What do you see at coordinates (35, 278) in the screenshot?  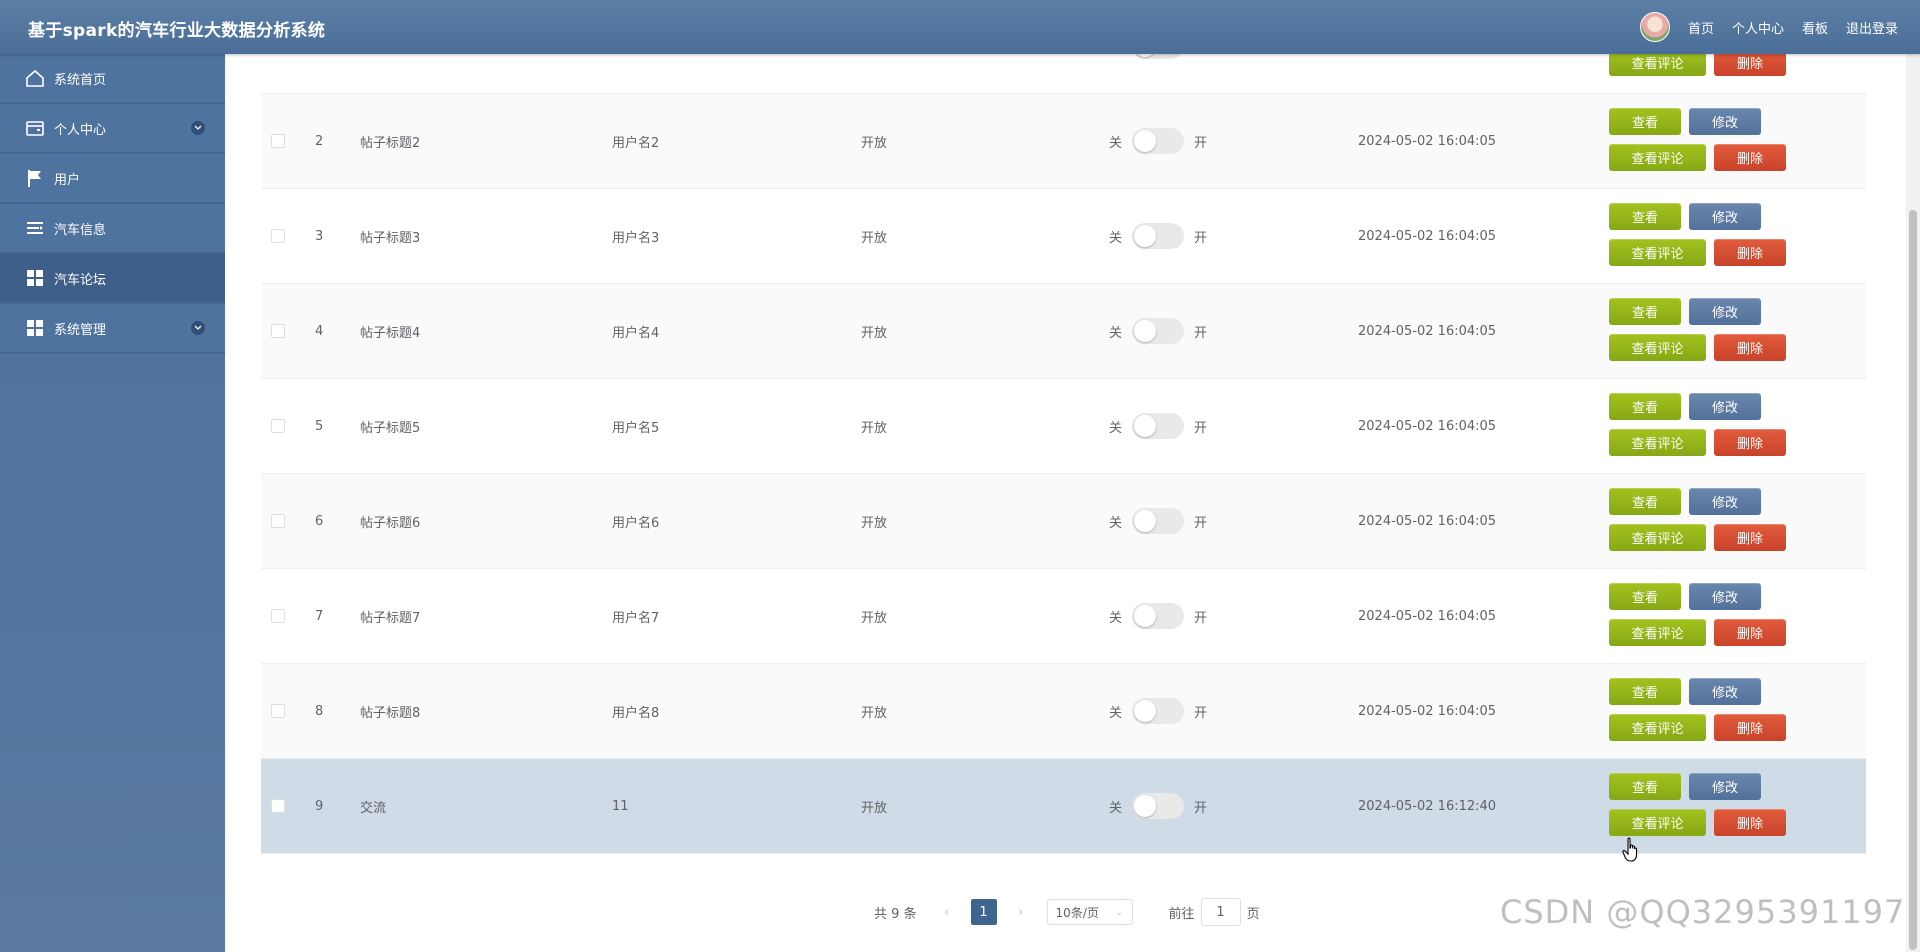 I see `grid-icon` at bounding box center [35, 278].